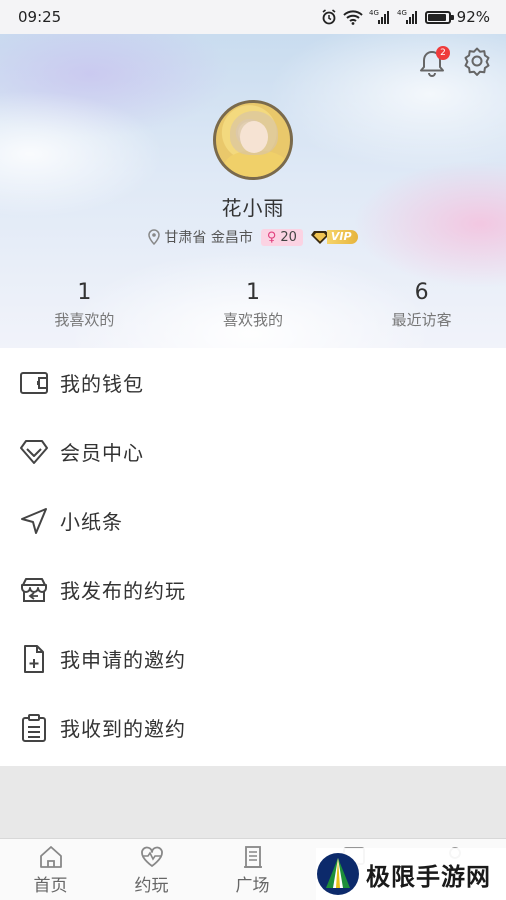  What do you see at coordinates (473, 17) in the screenshot?
I see `battery-percent: 92%` at bounding box center [473, 17].